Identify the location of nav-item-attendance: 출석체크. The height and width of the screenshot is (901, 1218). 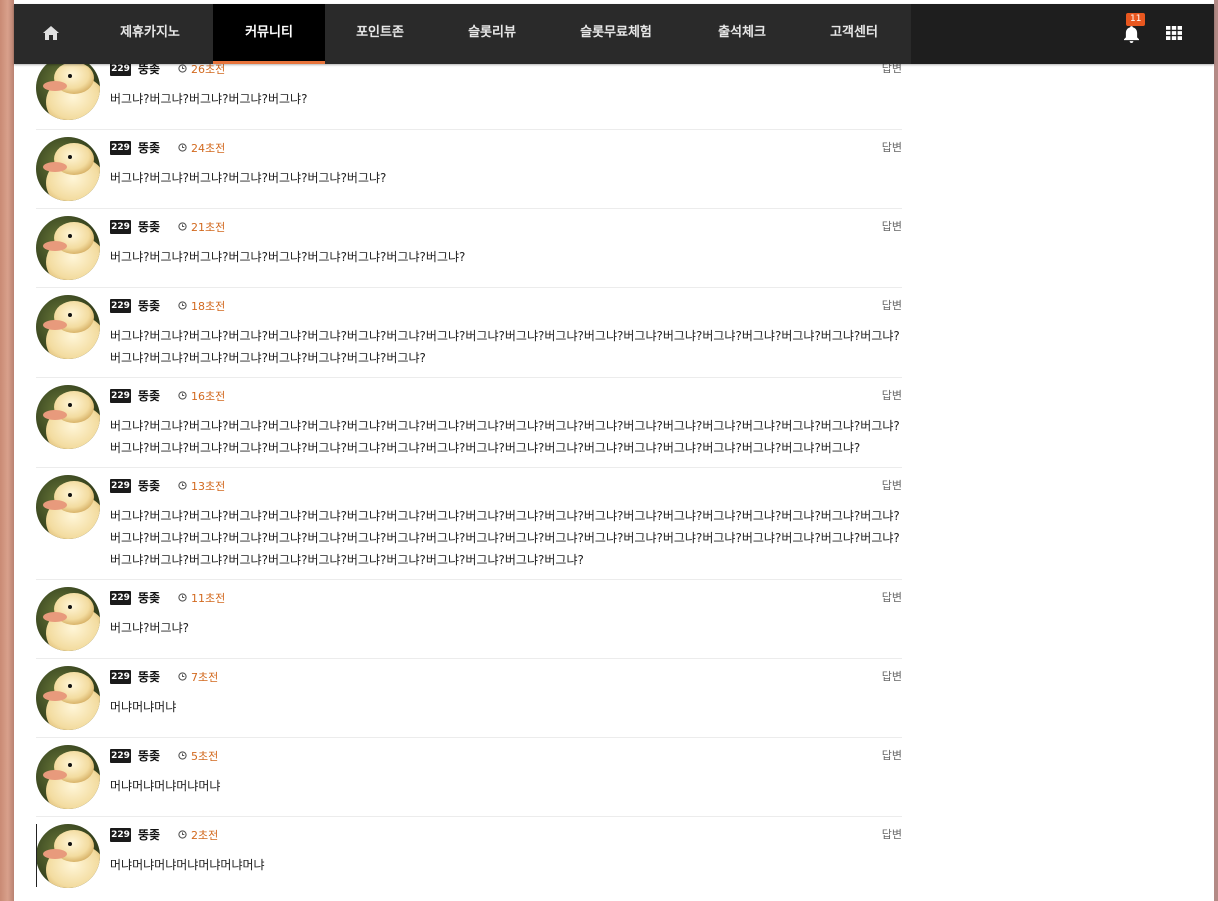
(742, 34).